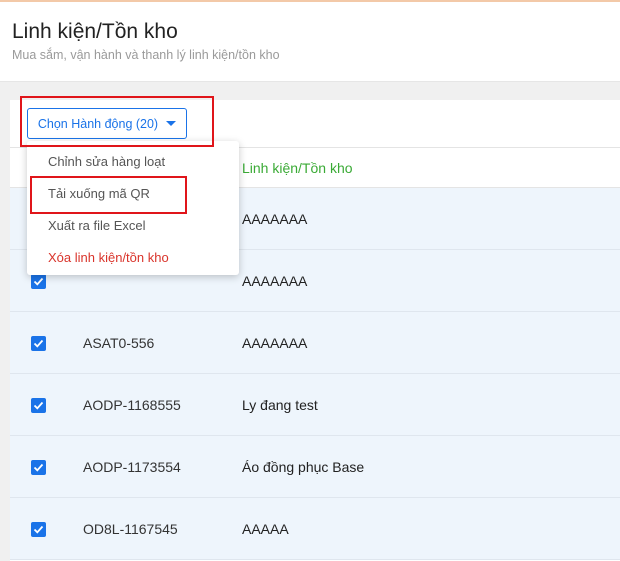  I want to click on menu-item-bulk-edit: Chỉnh sửa hàng loạt, so click(133, 162).